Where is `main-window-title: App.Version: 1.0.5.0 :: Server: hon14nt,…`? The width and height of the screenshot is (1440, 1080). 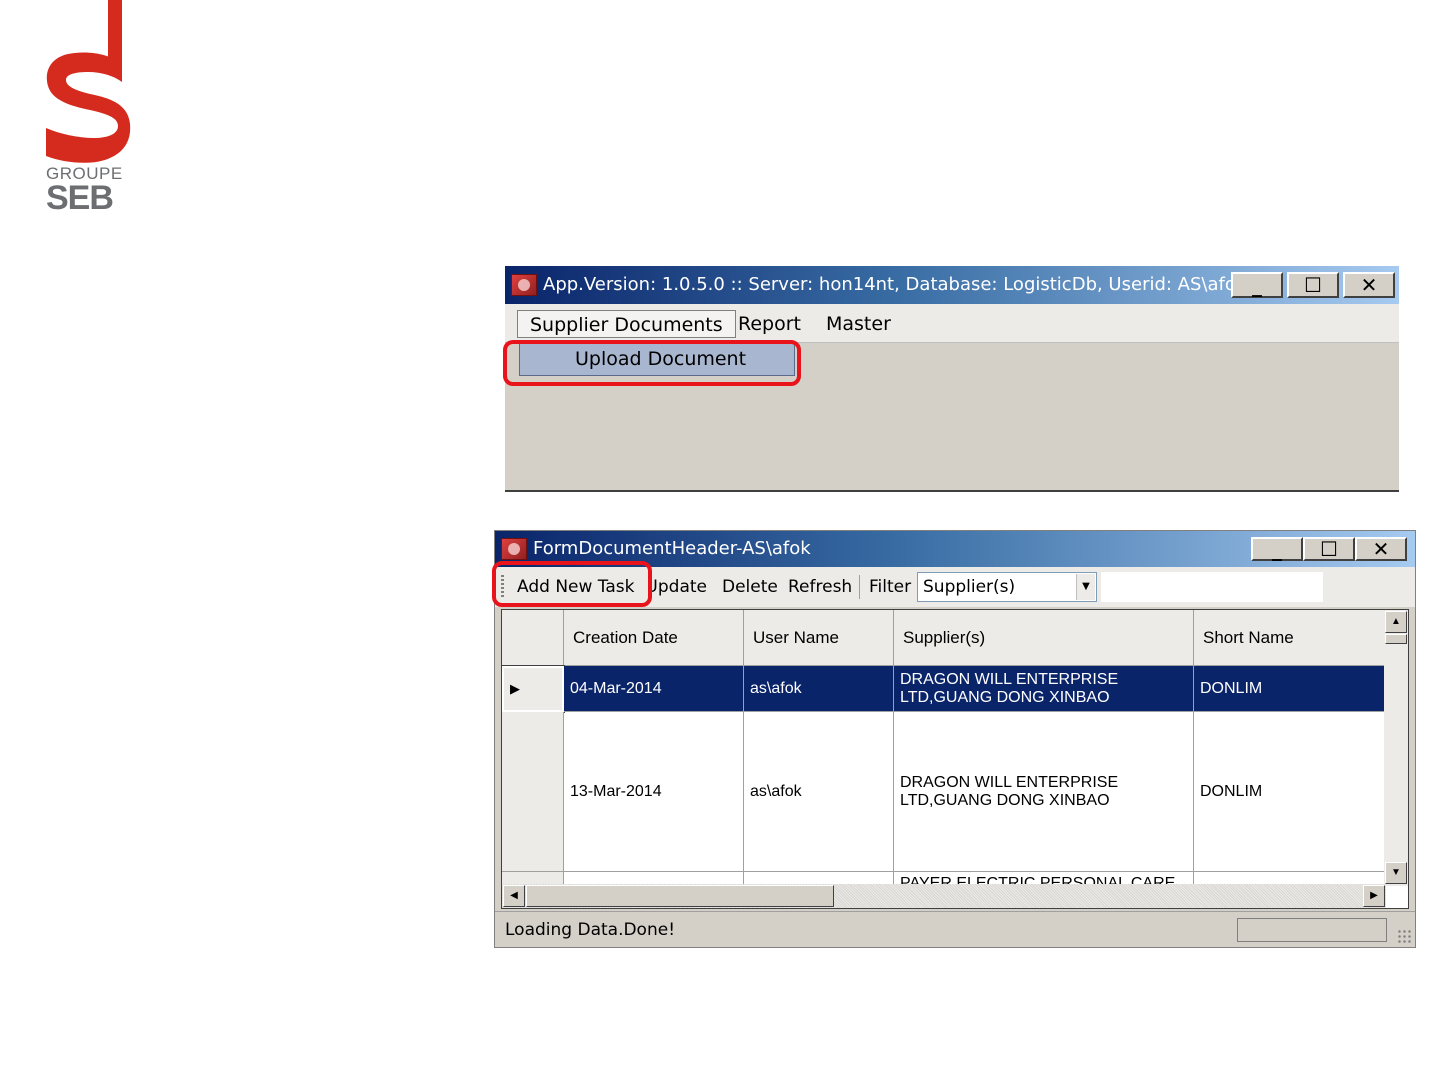 main-window-title: App.Version: 1.0.5.0 :: Server: hon14nt,… is located at coordinates (895, 284).